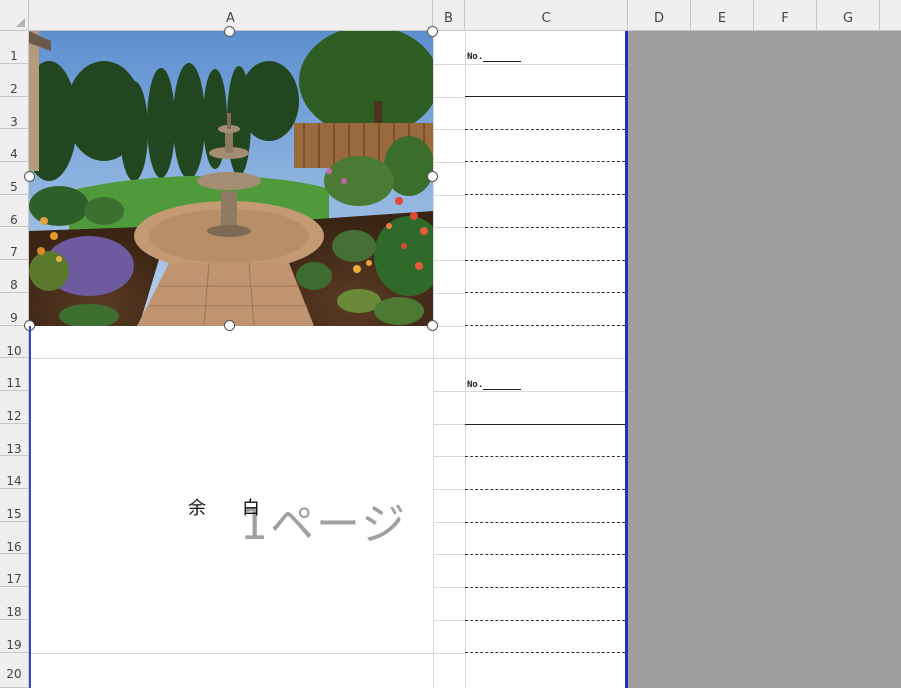  Describe the element at coordinates (14, 15) in the screenshot. I see `select-all-corner` at that location.